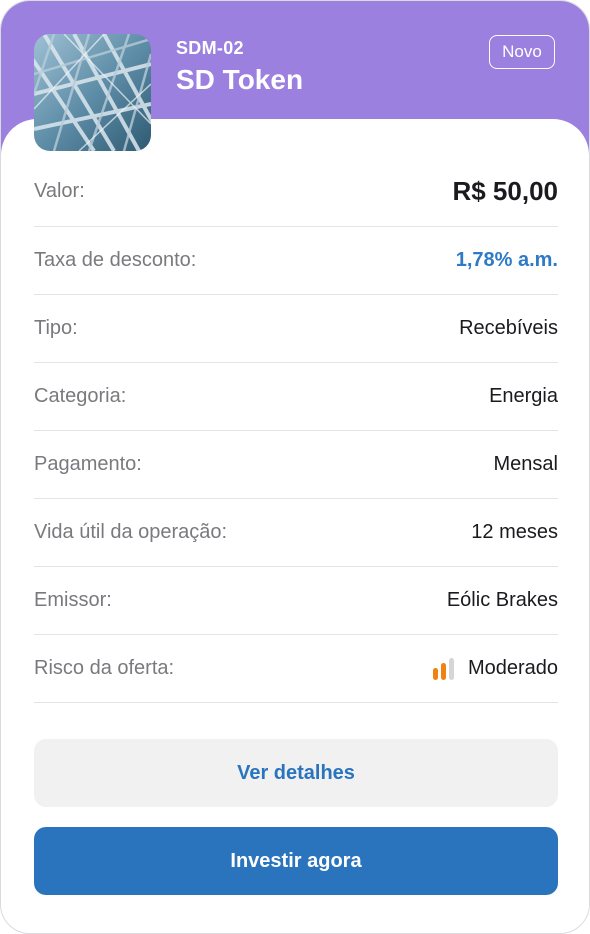 This screenshot has height=934, width=590. Describe the element at coordinates (104, 668) in the screenshot. I see `detail-label: Risco da oferta:` at that location.